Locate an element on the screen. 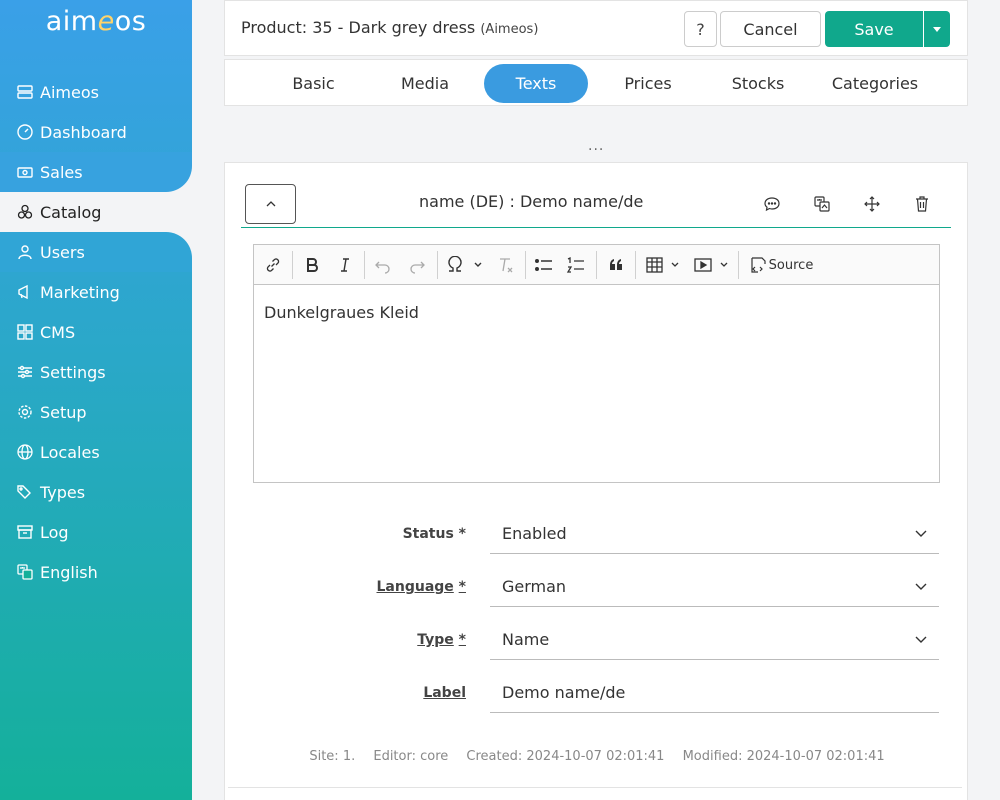  bold-icon is located at coordinates (312, 265).